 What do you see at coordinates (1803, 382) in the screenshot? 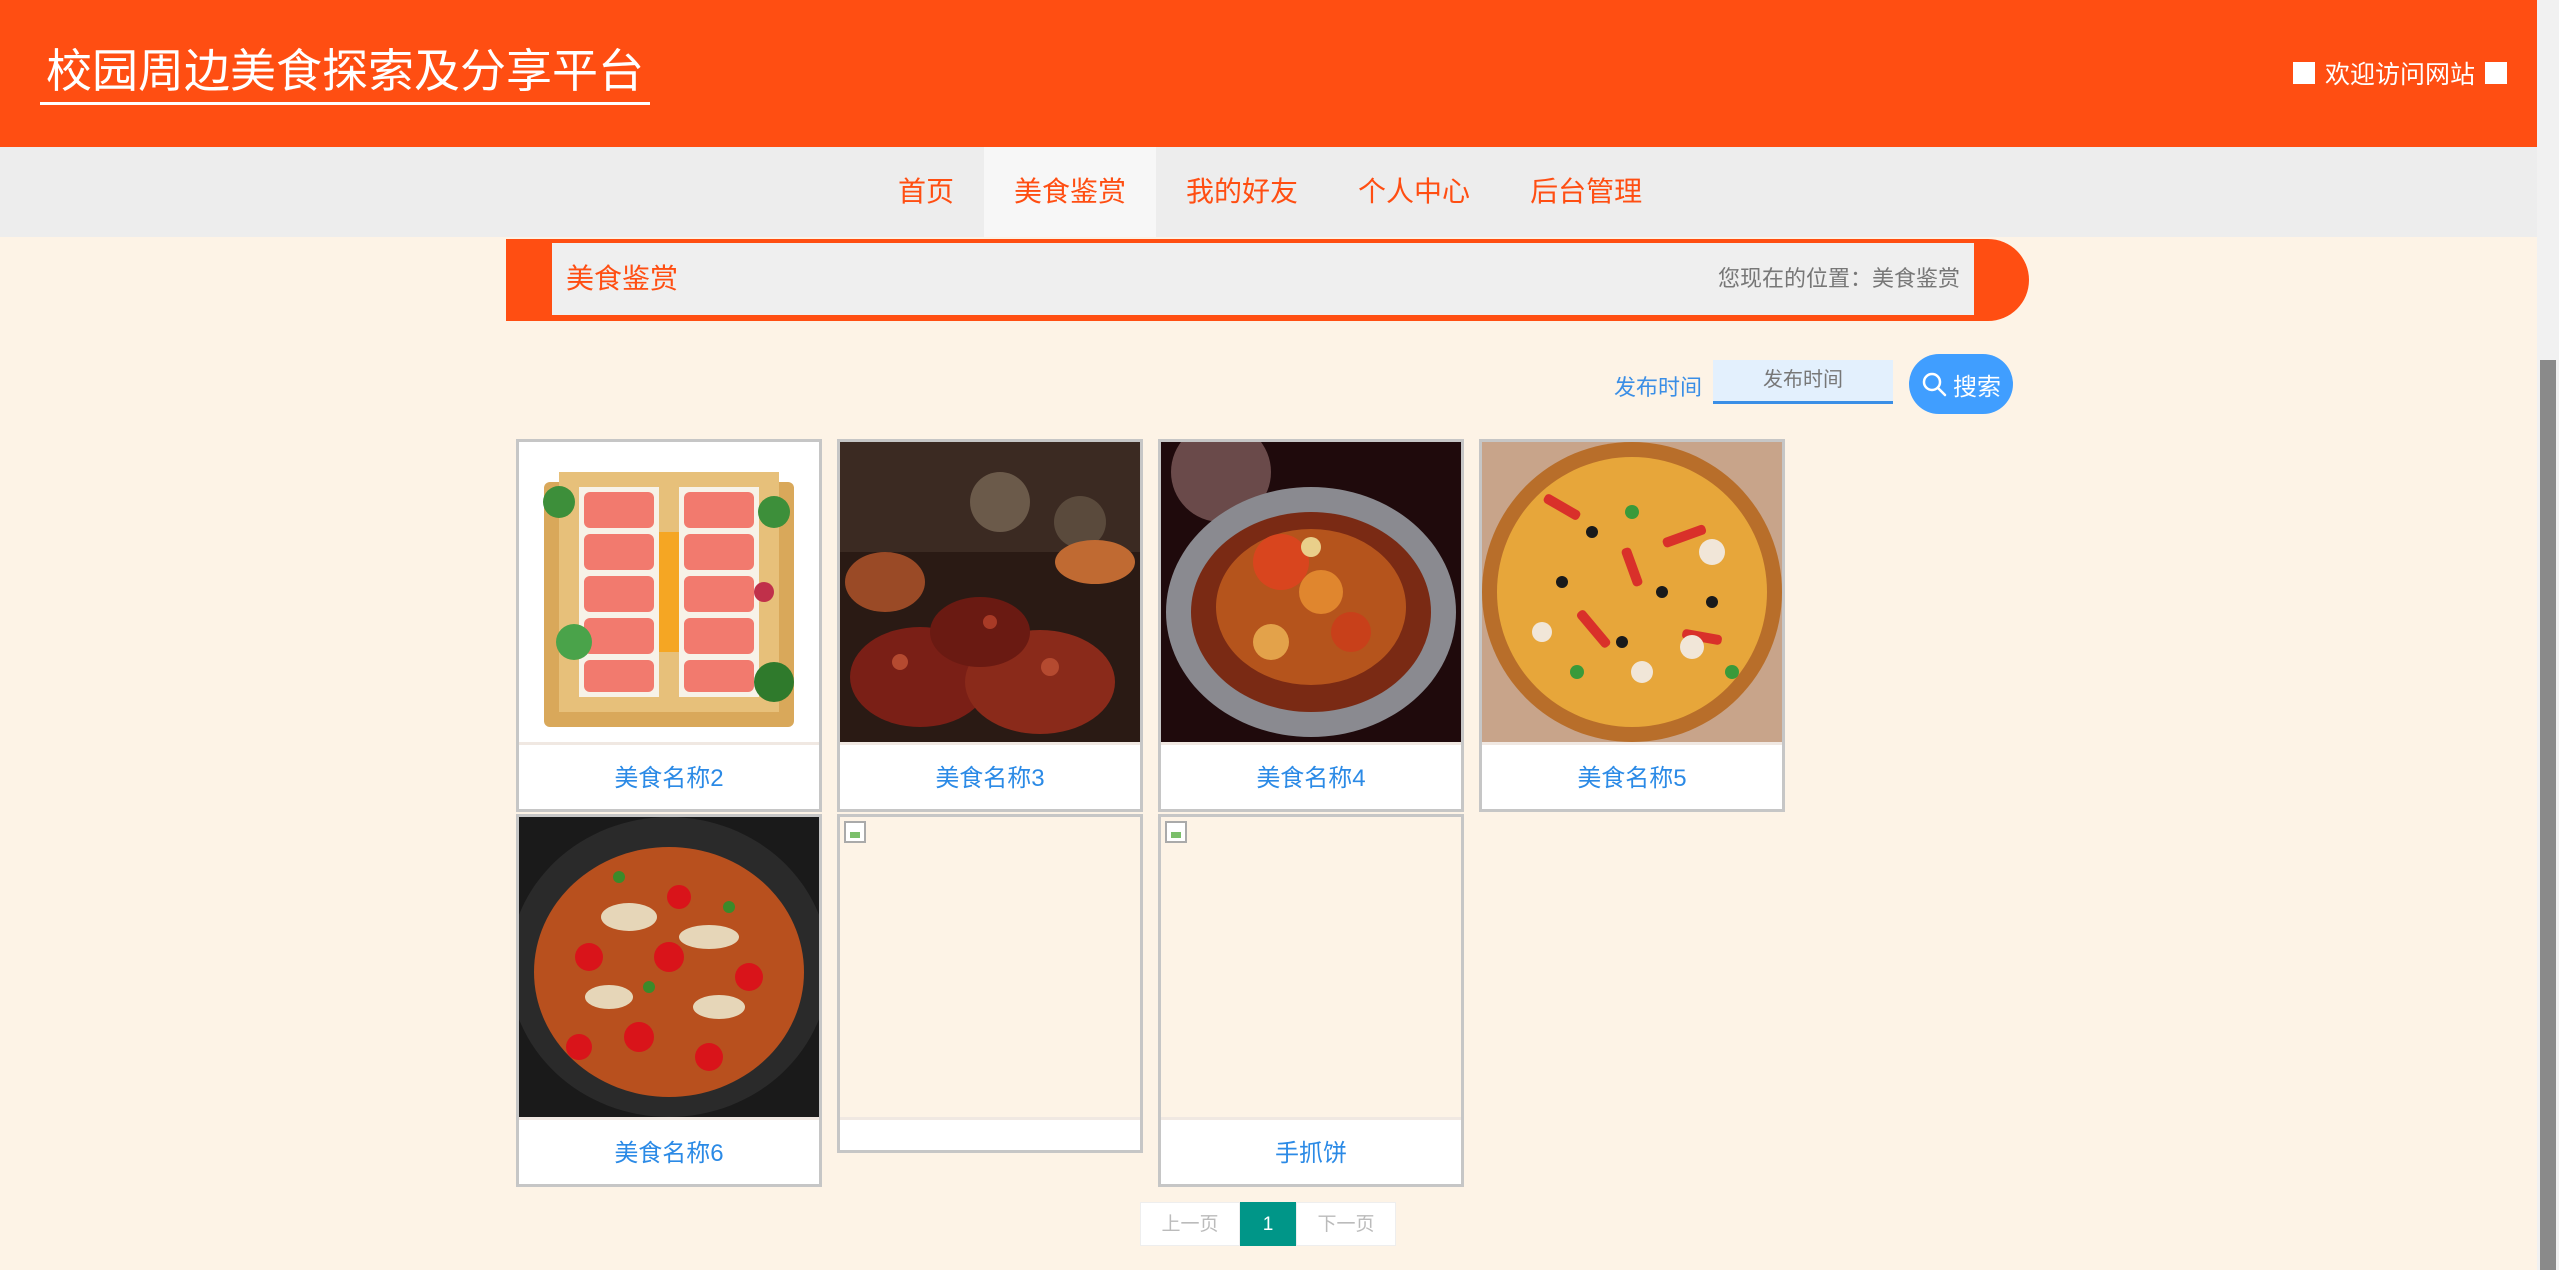
I see `publish-time-input` at bounding box center [1803, 382].